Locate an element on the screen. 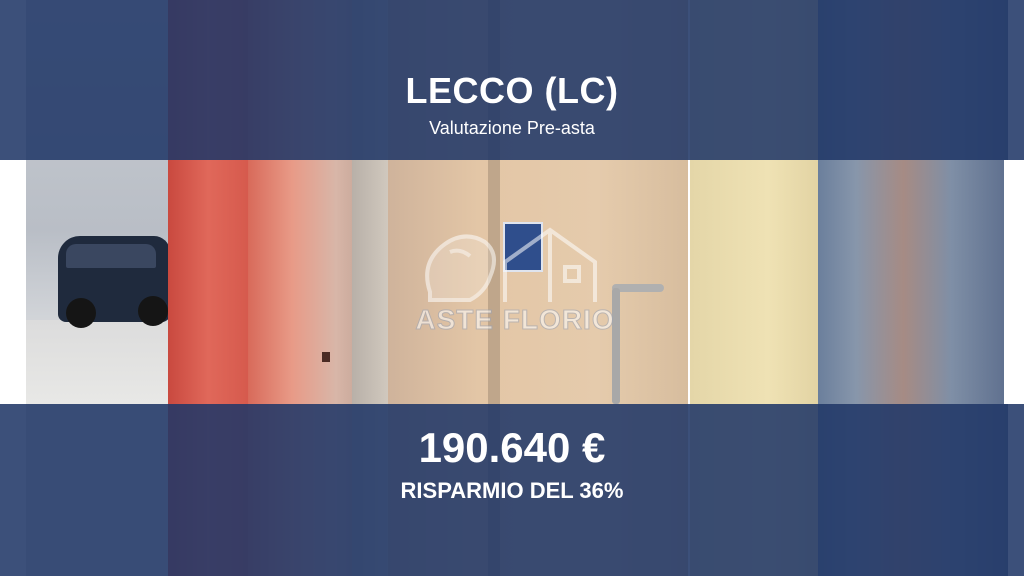 The width and height of the screenshot is (1024, 576). wall-hole is located at coordinates (326, 357).